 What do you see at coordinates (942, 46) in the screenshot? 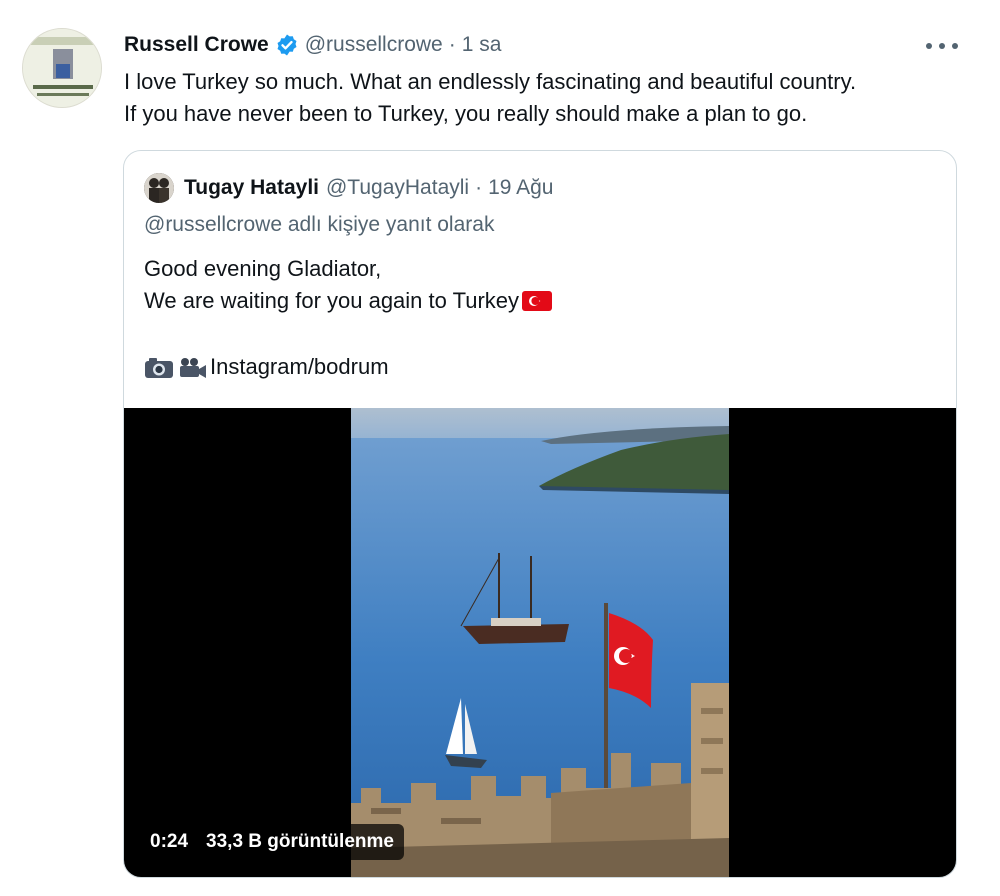
I see `more-options-icon` at bounding box center [942, 46].